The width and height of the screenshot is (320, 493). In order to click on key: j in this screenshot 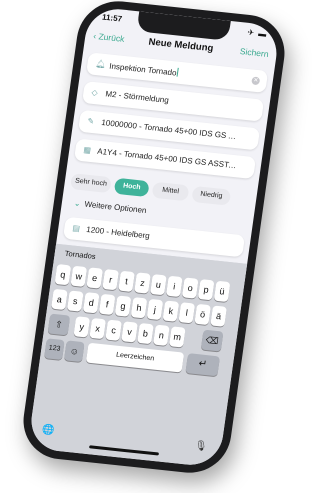, I will do `click(155, 309)`.